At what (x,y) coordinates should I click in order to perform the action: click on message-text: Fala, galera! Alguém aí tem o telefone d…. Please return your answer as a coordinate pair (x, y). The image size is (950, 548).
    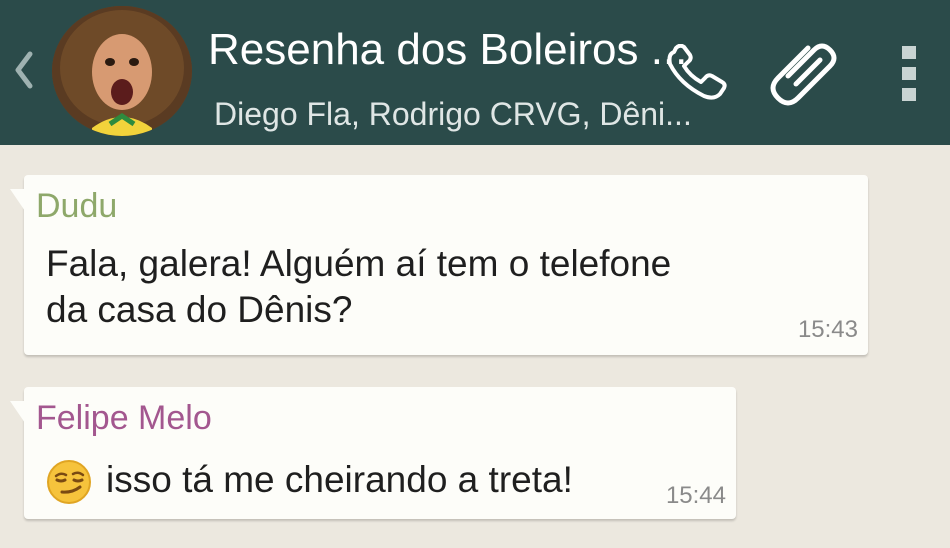
    Looking at the image, I should click on (358, 287).